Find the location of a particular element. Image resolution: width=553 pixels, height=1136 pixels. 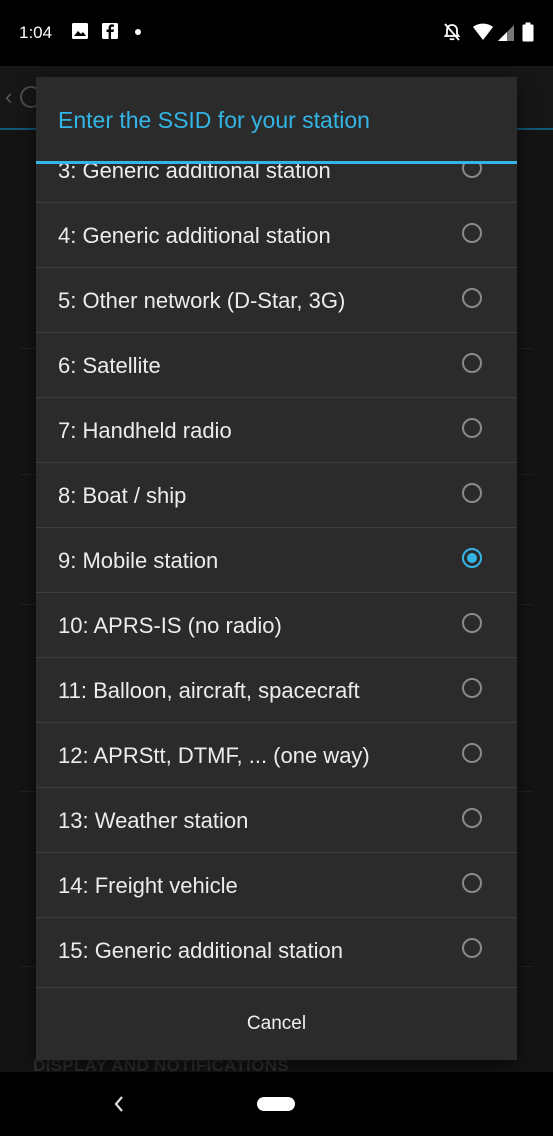

nav-back-icon is located at coordinates (119, 1104).